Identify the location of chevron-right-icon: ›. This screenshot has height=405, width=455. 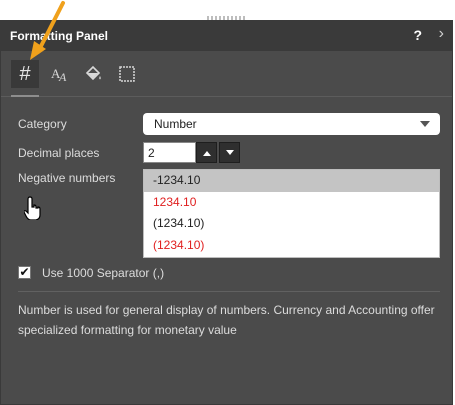
(441, 34).